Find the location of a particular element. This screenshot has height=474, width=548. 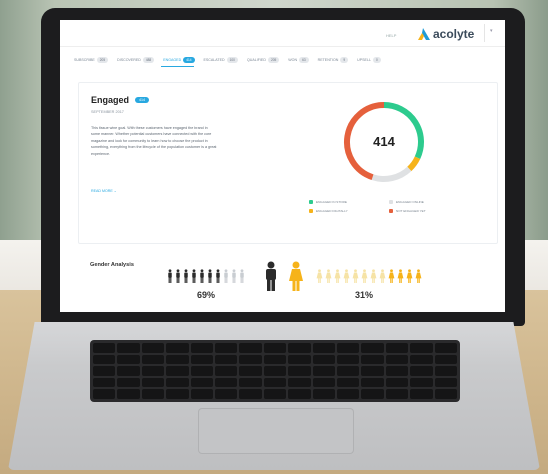

tab-escalated: ESCALATED 100 is located at coordinates (221, 60).